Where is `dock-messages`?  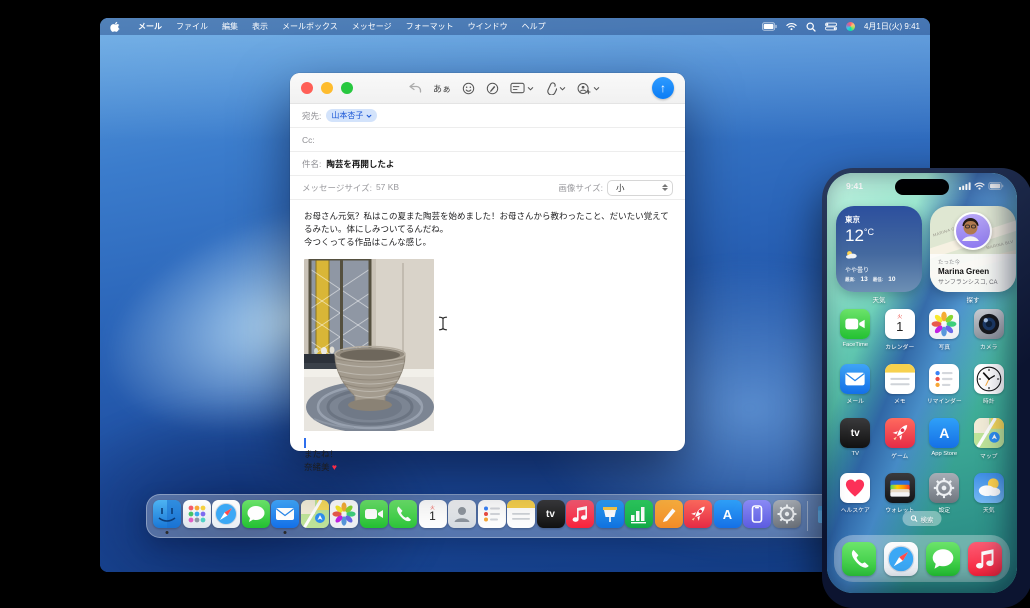 dock-messages is located at coordinates (255, 516).